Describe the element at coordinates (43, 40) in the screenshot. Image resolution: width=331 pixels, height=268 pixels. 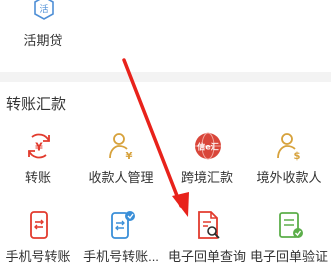
I see `menu-item-label: 活期贷` at that location.